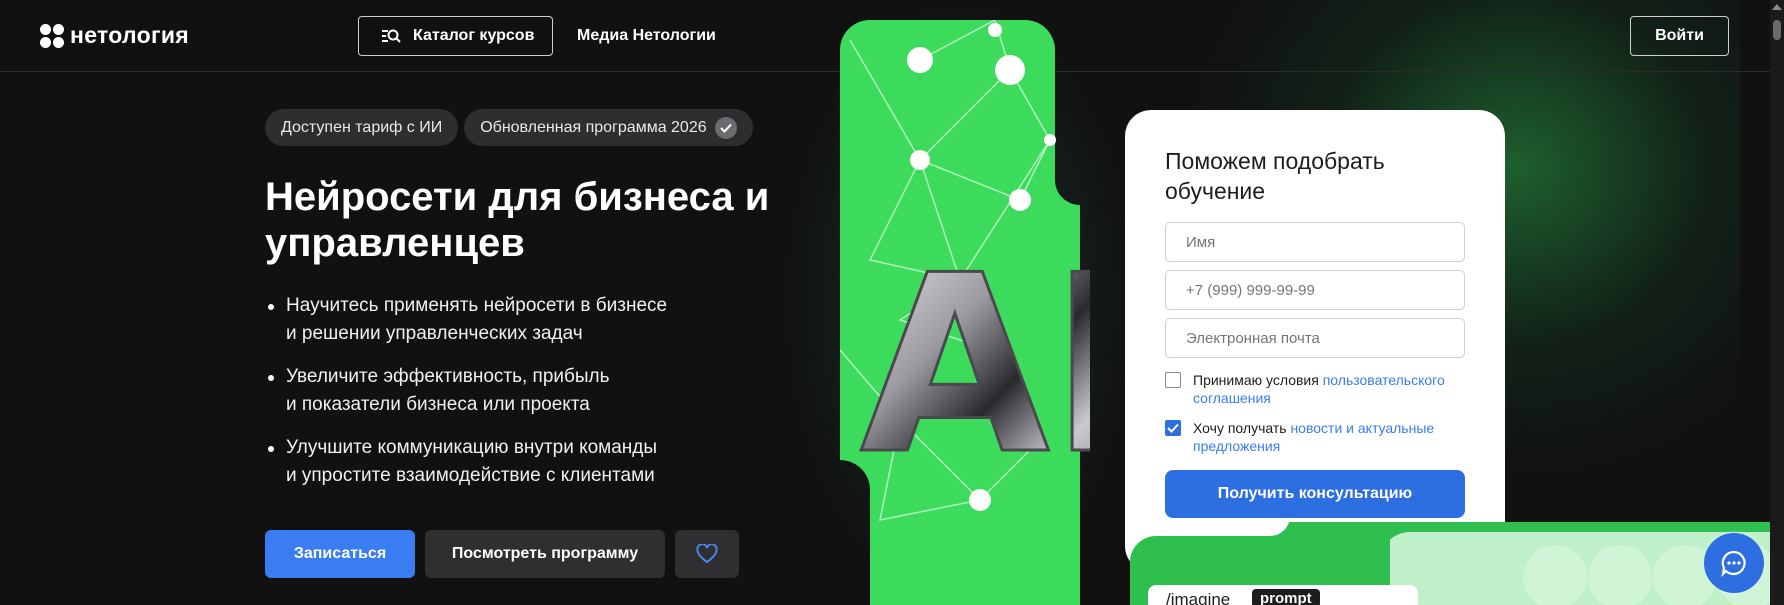 This screenshot has width=1784, height=605. Describe the element at coordinates (1315, 242) in the screenshot. I see `name-field` at that location.